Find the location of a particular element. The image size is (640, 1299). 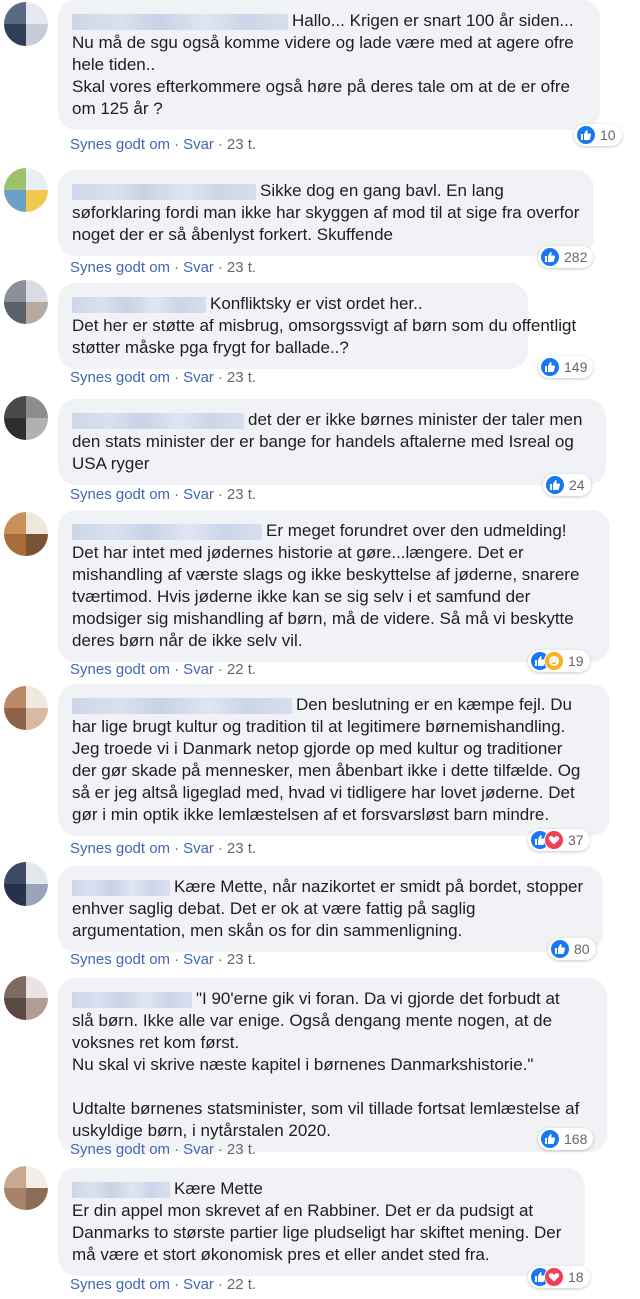

comment-text: støtter måske pga frygt for ballade..? is located at coordinates (210, 347).